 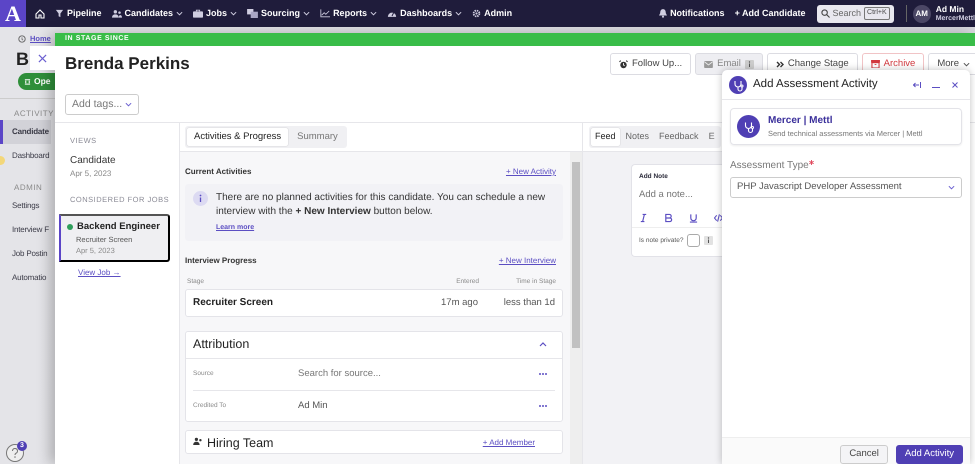 What do you see at coordinates (25, 254) in the screenshot?
I see `sidebar-item: Job Postin` at bounding box center [25, 254].